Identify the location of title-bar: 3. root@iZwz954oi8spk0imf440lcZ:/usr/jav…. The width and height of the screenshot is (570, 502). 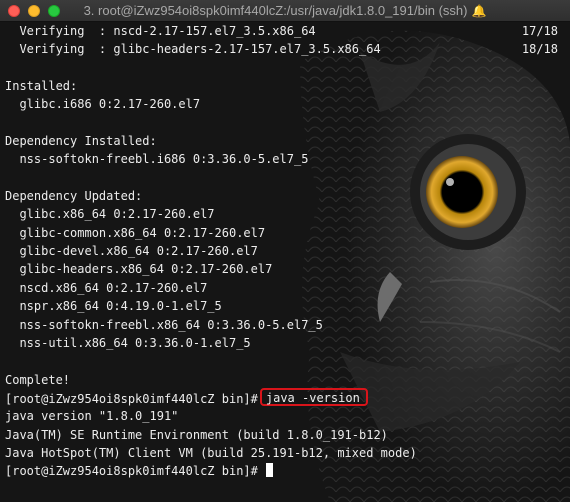
(285, 11).